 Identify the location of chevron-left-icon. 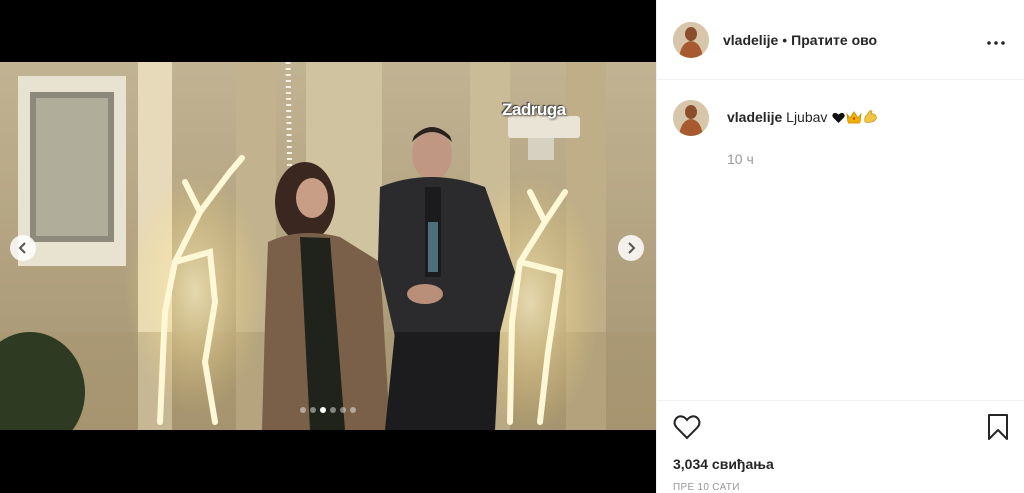
(22, 248).